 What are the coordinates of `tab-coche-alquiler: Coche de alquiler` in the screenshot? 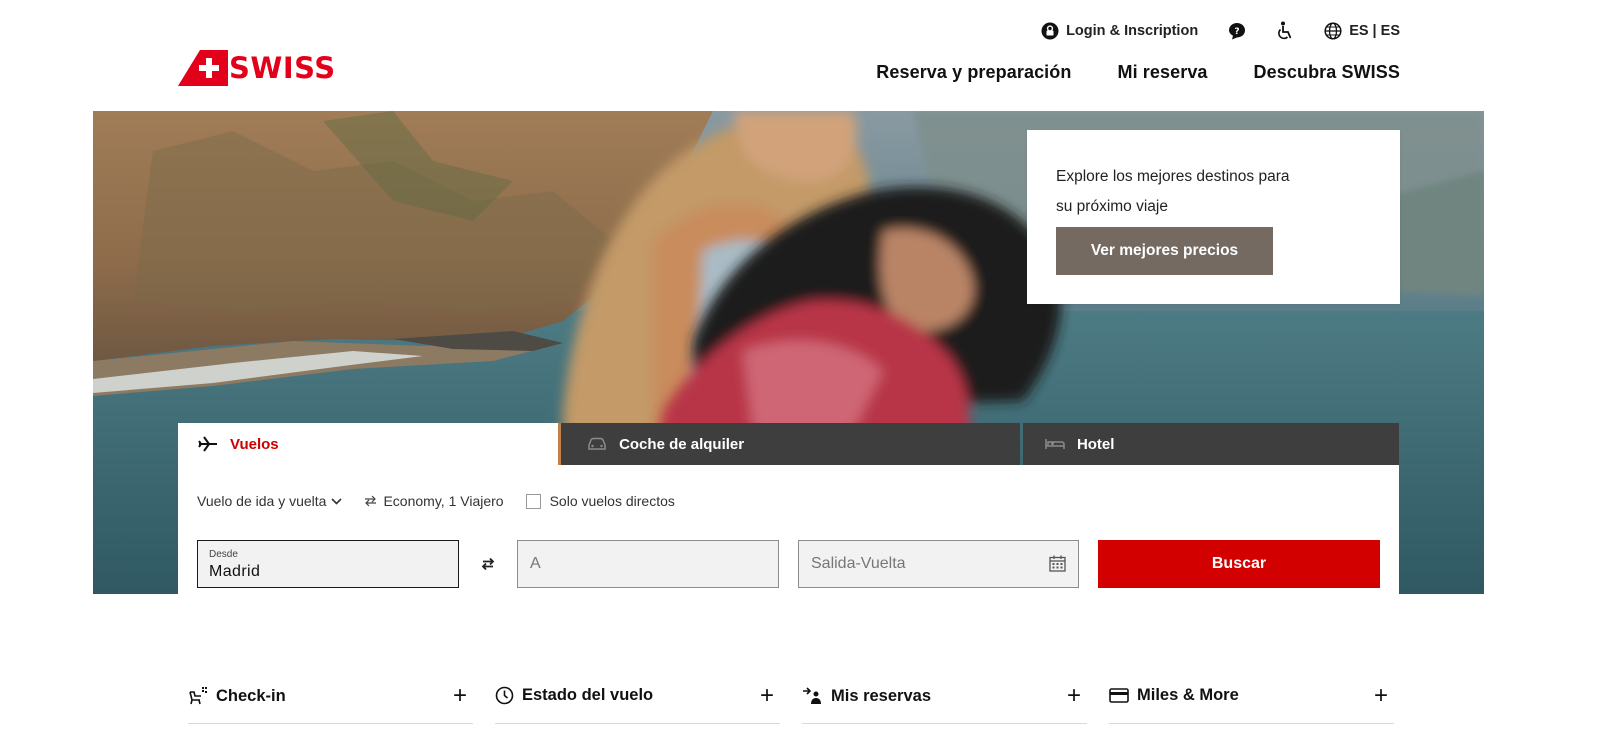 It's located at (790, 444).